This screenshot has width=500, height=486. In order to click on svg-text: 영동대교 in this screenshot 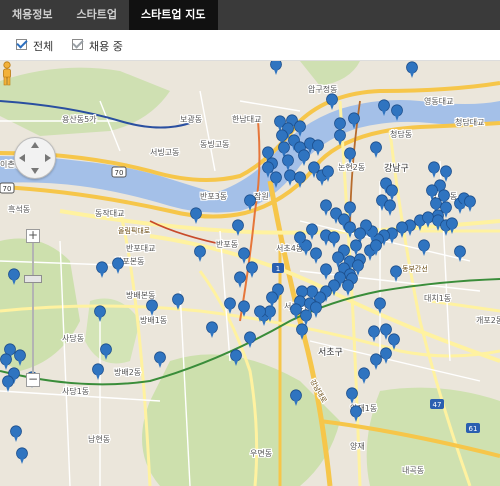, I will do `click(438, 101)`.